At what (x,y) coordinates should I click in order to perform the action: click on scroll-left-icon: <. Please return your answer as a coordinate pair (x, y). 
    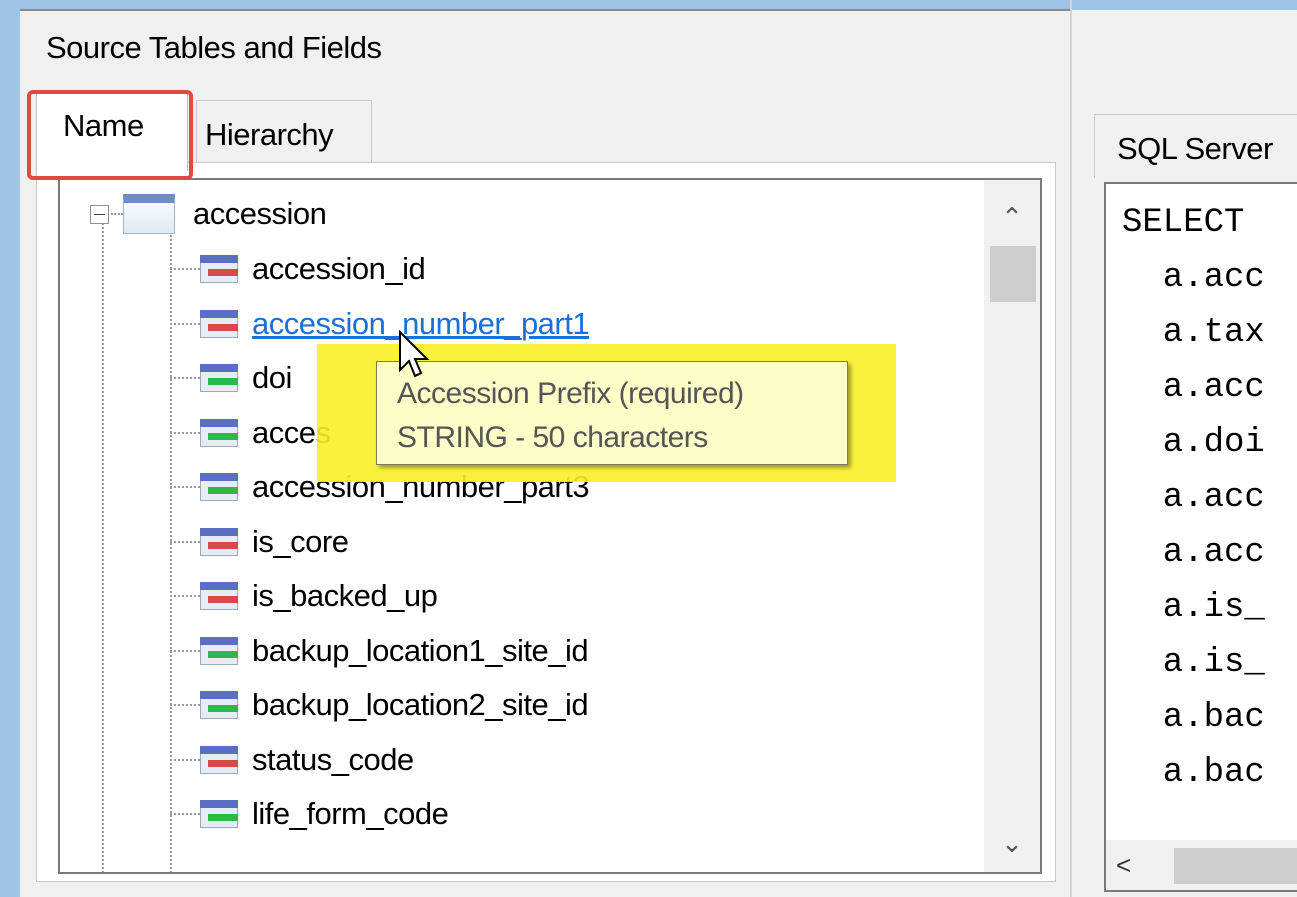
    Looking at the image, I should click on (1123, 865).